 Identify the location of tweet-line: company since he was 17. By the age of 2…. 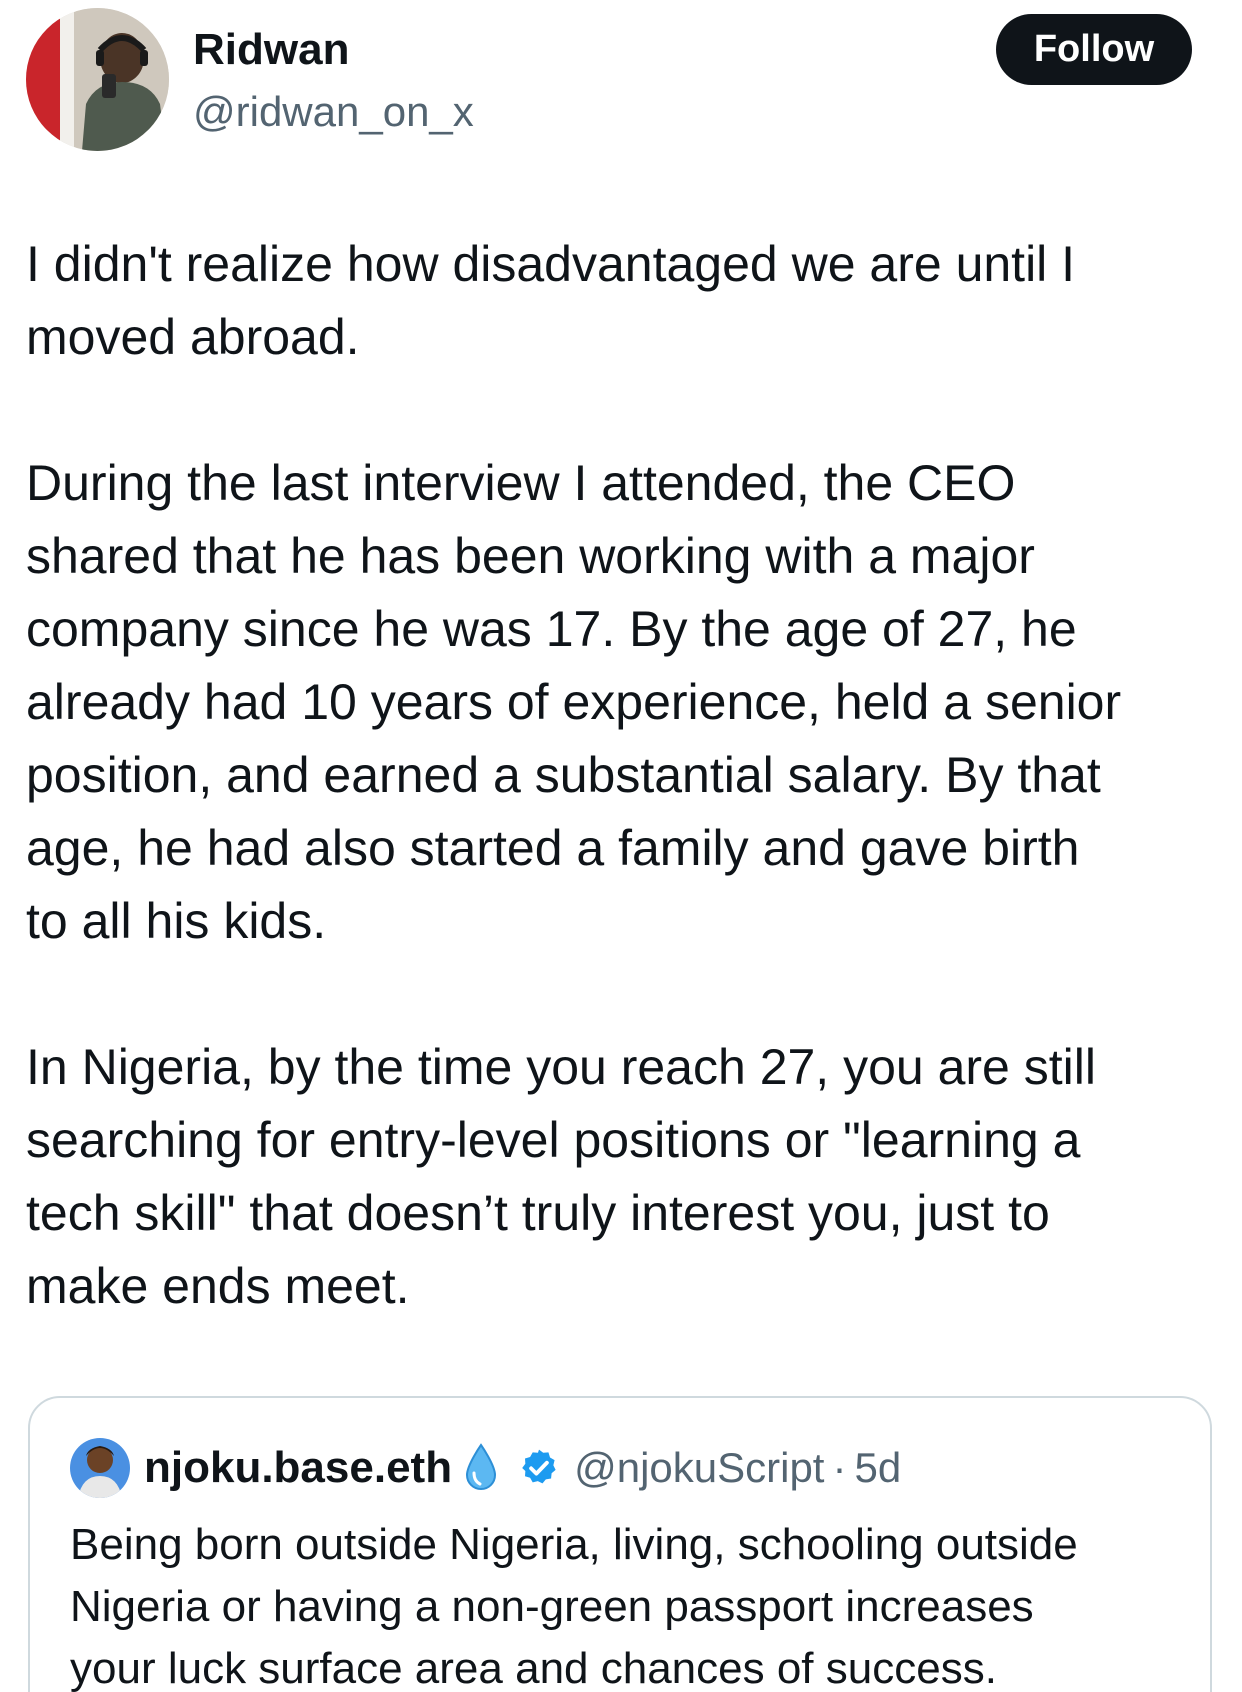
(551, 629).